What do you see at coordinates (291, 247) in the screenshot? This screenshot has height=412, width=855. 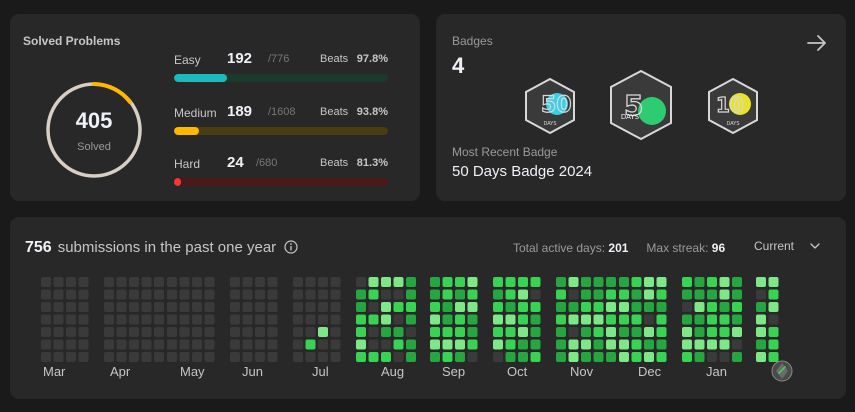 I see `info-icon` at bounding box center [291, 247].